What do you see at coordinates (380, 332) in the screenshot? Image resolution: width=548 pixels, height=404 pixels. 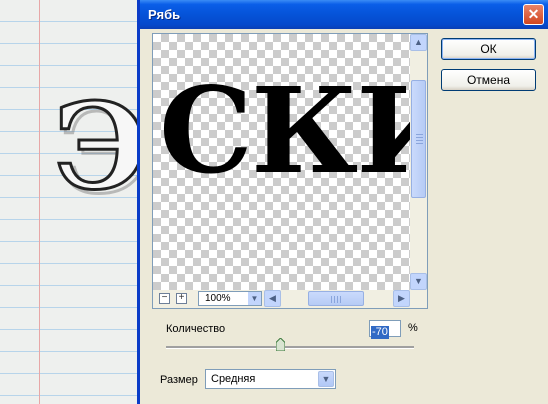 I see `amount-value: -70` at bounding box center [380, 332].